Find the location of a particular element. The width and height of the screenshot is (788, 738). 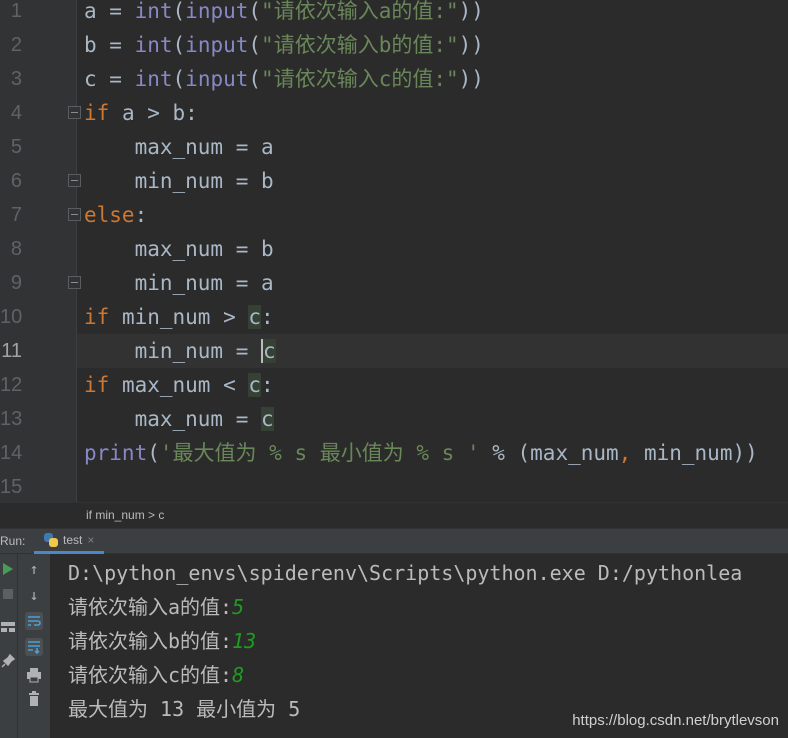

code-token: max_num = is located at coordinates (173, 419).